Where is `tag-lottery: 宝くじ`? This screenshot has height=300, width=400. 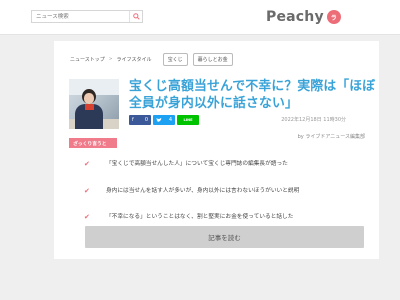 tag-lottery: 宝くじ is located at coordinates (175, 59).